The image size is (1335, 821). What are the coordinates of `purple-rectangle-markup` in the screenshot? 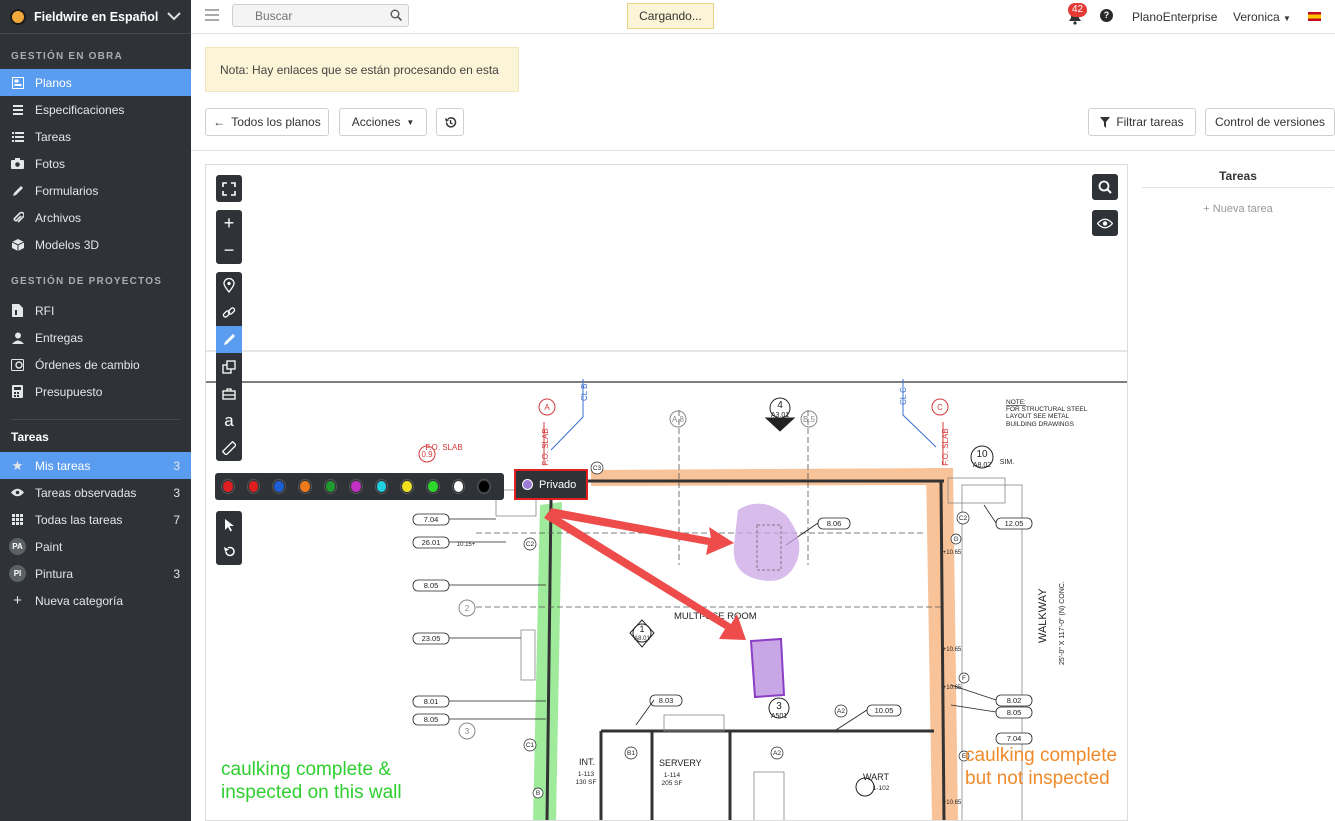 It's located at (767, 668).